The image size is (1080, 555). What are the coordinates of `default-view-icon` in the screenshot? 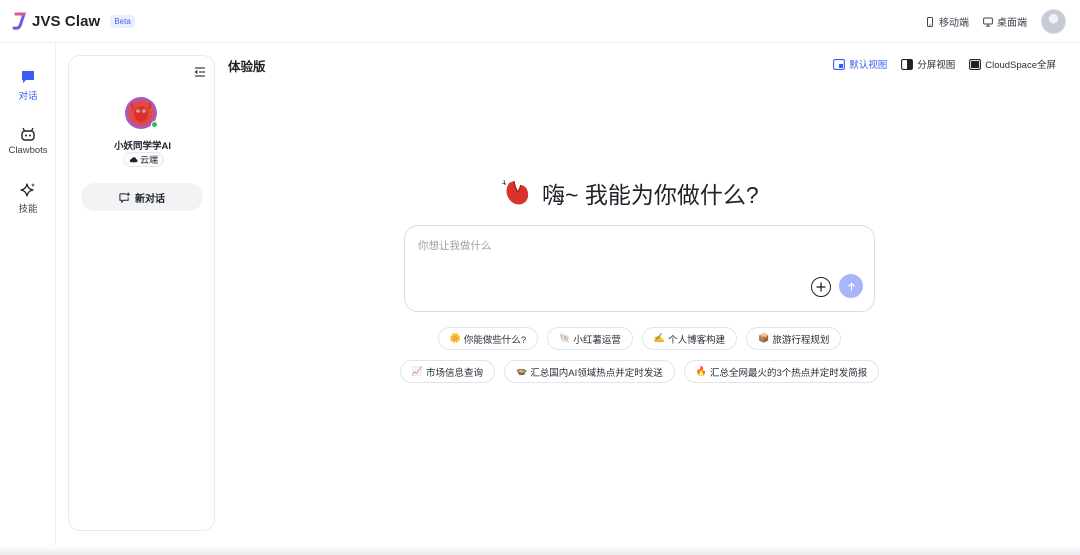 It's located at (839, 64).